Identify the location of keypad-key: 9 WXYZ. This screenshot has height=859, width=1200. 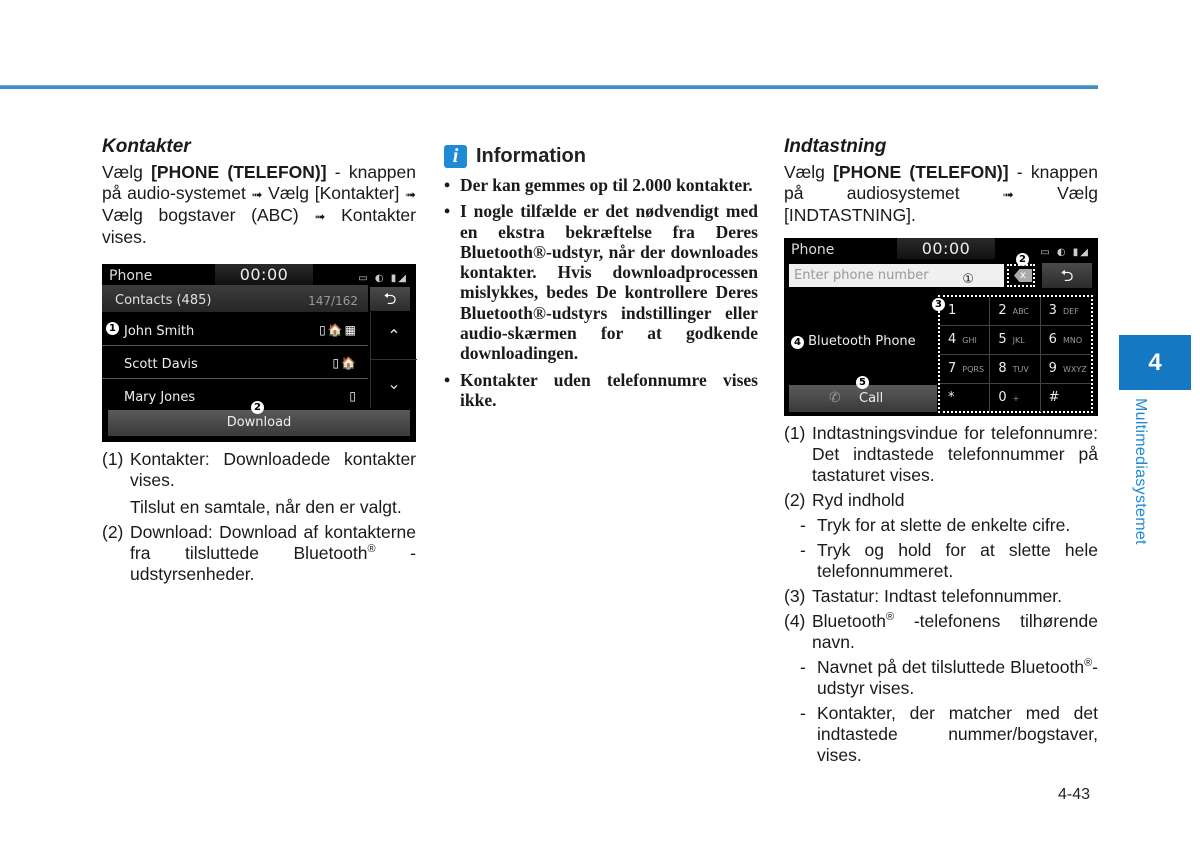
(1065, 369).